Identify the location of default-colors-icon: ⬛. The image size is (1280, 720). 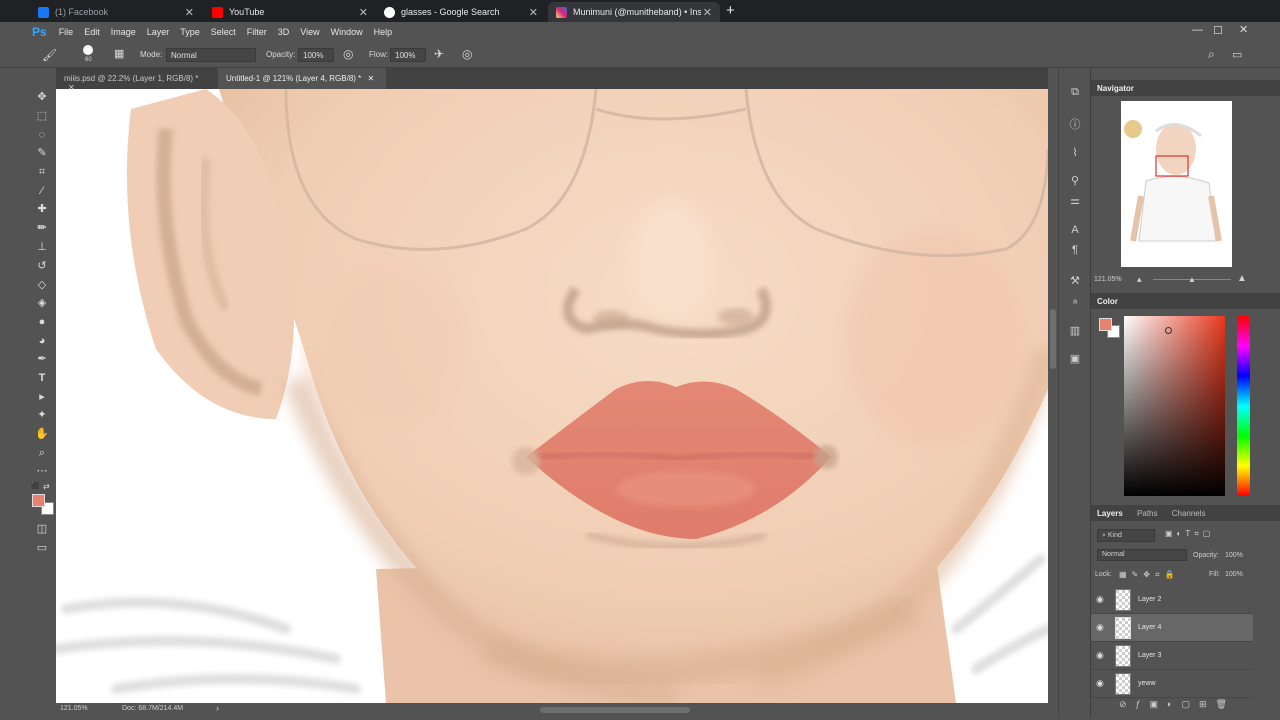
(35, 486).